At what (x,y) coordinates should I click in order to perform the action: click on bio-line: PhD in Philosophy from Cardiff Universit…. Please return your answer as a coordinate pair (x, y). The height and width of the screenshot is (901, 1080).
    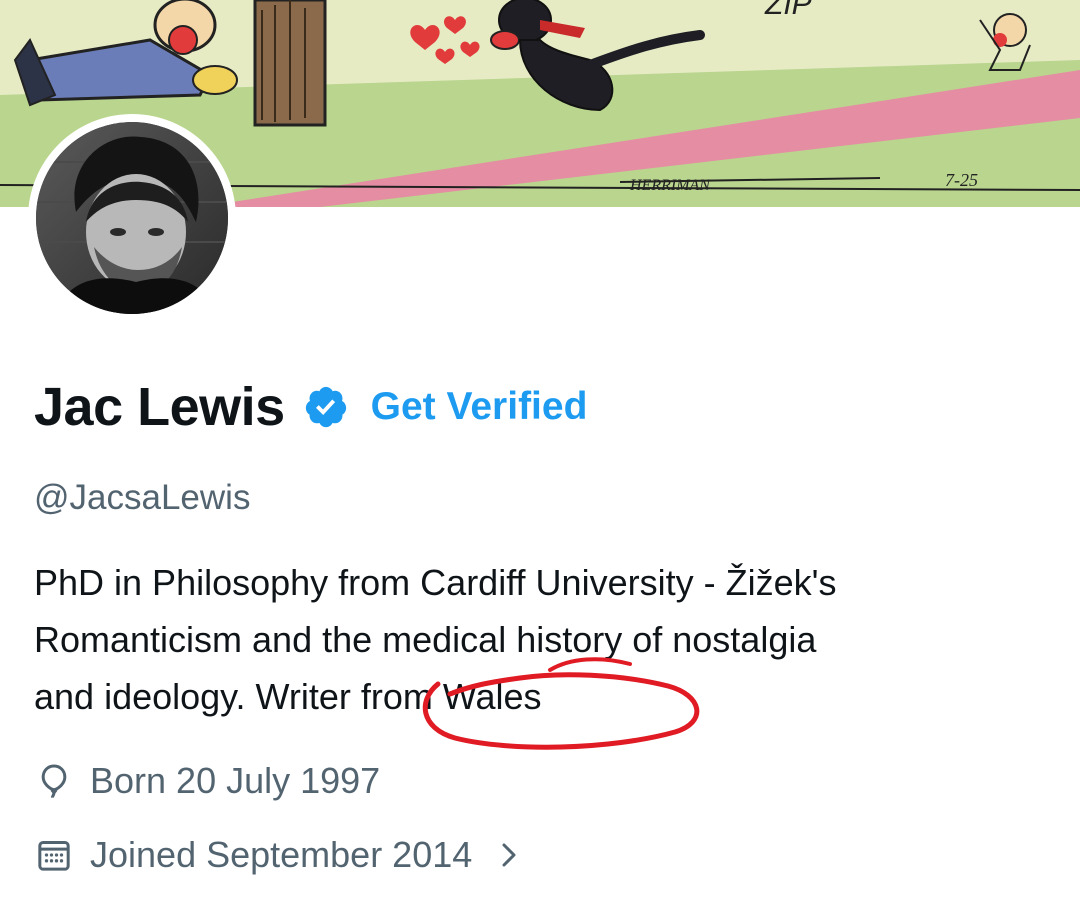
    Looking at the image, I should click on (435, 582).